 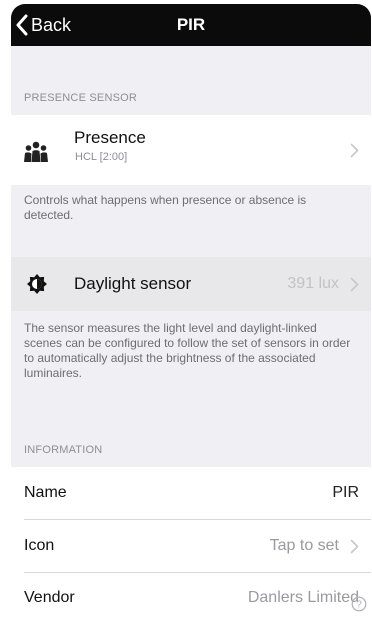 I want to click on presence-subtitle: HCL [2:00], so click(x=101, y=157).